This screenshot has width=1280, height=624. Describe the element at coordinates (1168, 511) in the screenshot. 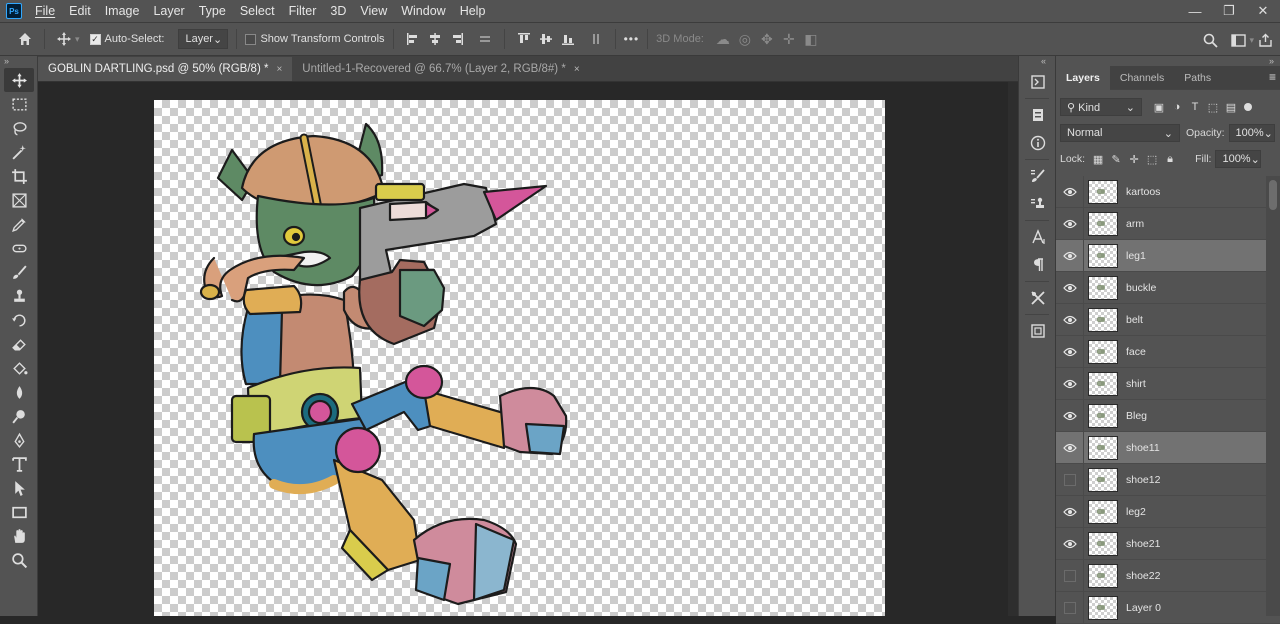

I see `layer-row: leg2` at that location.